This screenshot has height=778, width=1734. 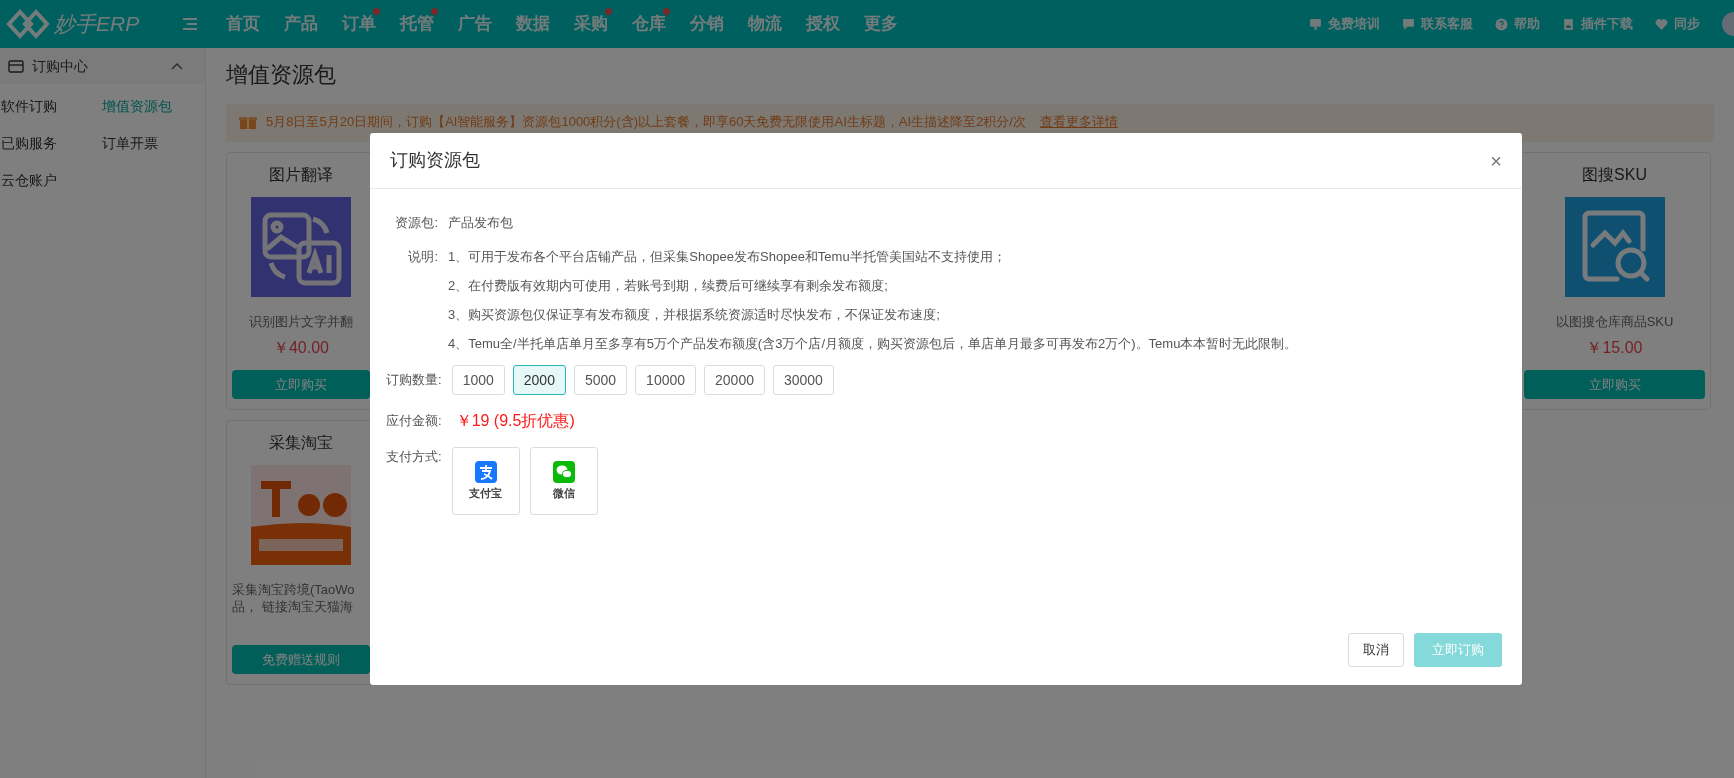 I want to click on note-line: 4、Temu全/半托单店单月至多享有5万个产品发布额度(含3万个店/月额度，购买资源包后，单店单月最多可再发布2万个)。Temu本本暂时无此限制。, so click(x=873, y=344).